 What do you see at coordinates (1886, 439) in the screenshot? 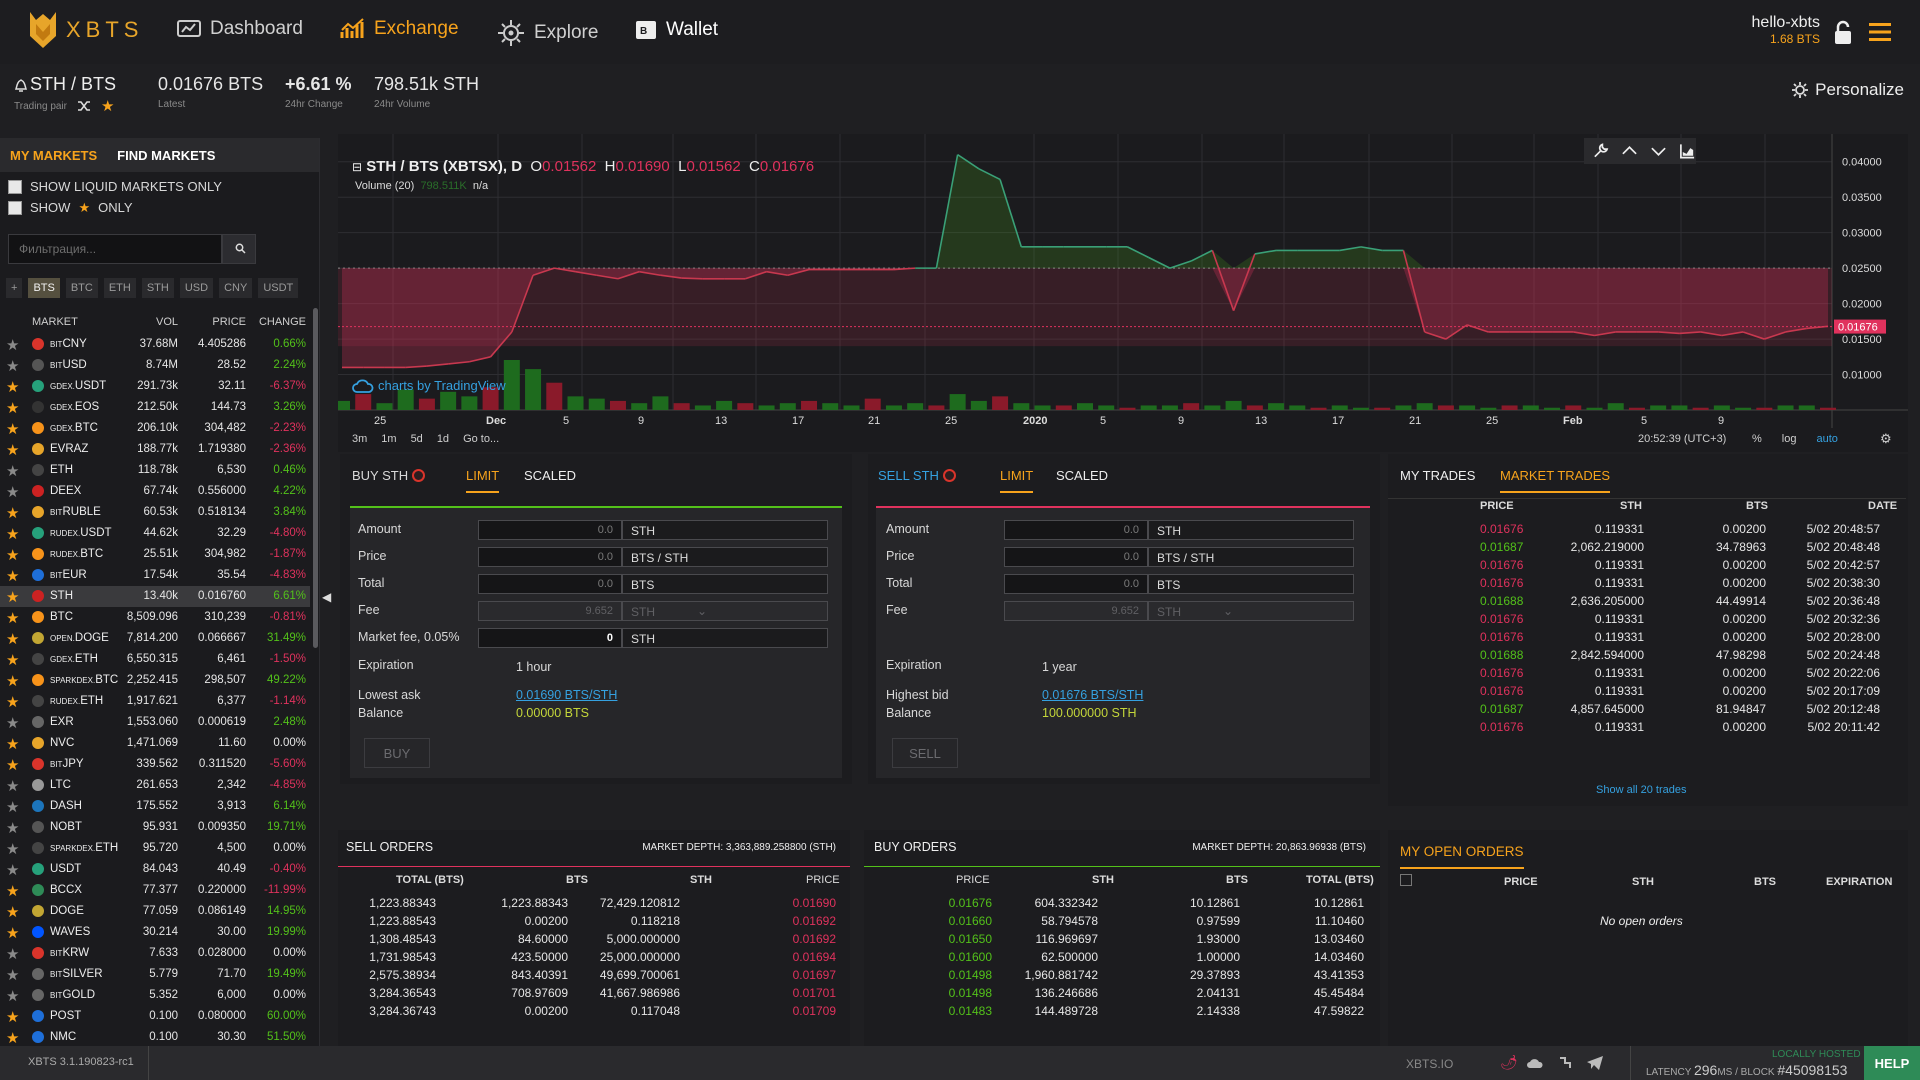
I see `chart-settings-gear-icon: ⚙` at bounding box center [1886, 439].